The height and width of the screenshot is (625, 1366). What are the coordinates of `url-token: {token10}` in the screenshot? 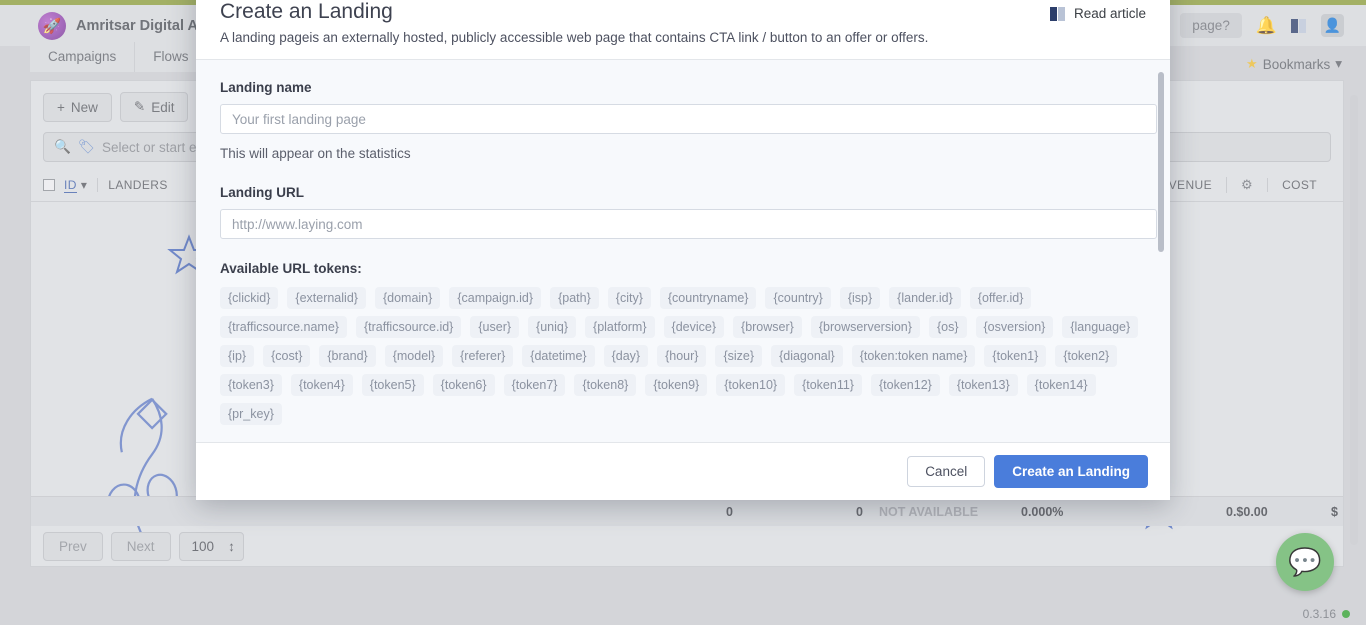 It's located at (751, 385).